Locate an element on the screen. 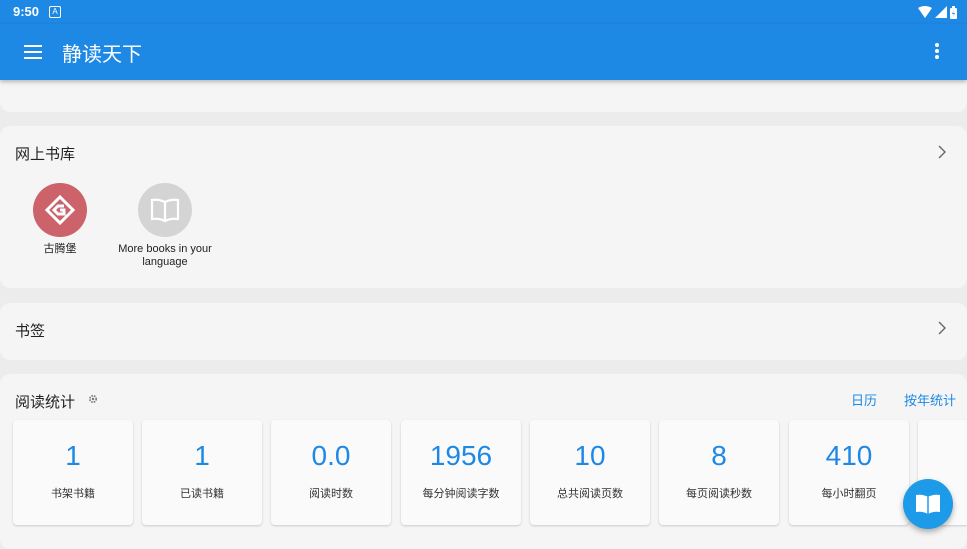 The image size is (967, 549). battery-icon is located at coordinates (953, 12).